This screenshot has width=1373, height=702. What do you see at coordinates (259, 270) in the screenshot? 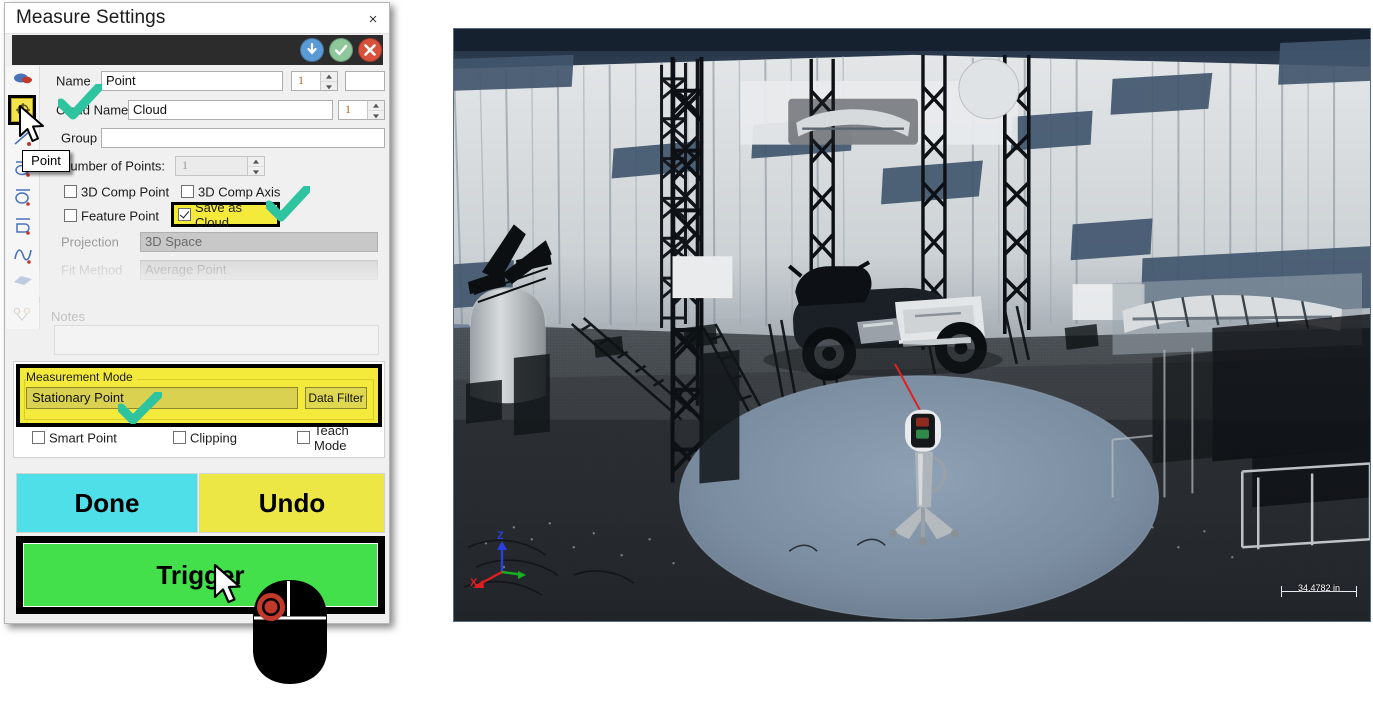
I see `fit-method-select: Average Point` at bounding box center [259, 270].